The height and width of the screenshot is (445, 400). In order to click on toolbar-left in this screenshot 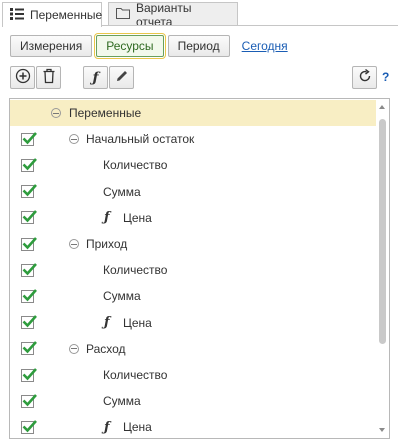, I will do `click(36, 78)`.